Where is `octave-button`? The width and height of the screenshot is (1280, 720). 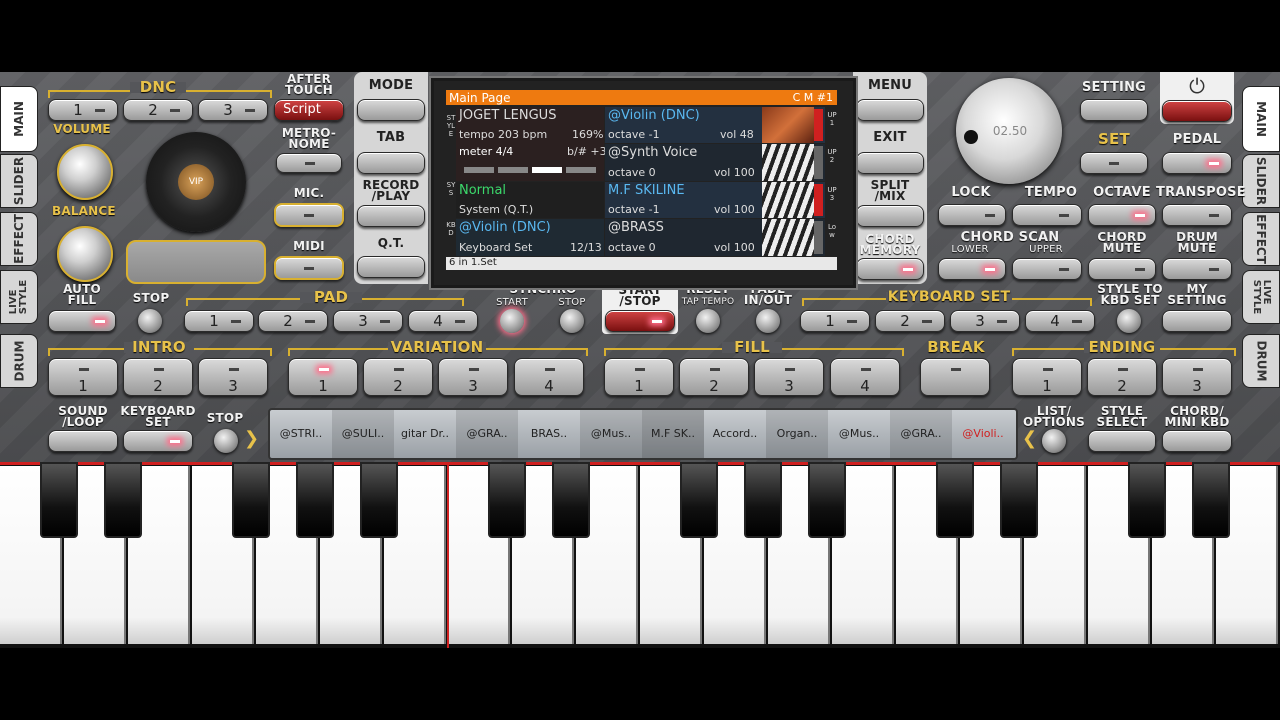
octave-button is located at coordinates (1122, 215).